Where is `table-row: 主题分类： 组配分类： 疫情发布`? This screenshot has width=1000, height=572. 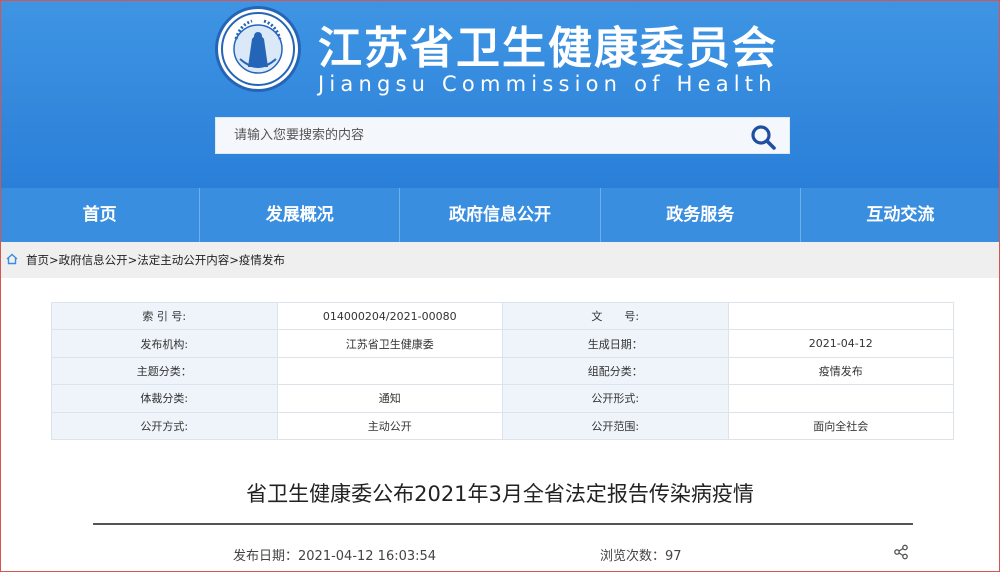 table-row: 主题分类： 组配分类： 疫情发布 is located at coordinates (502, 371).